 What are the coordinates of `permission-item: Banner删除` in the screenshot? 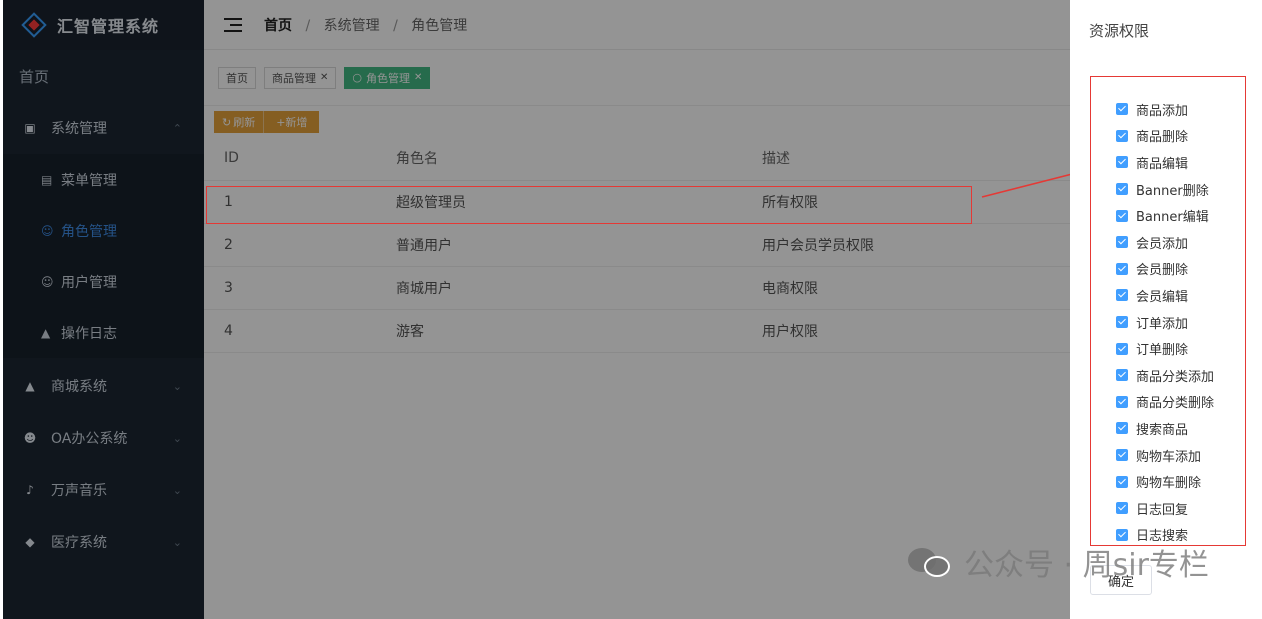 It's located at (1165, 189).